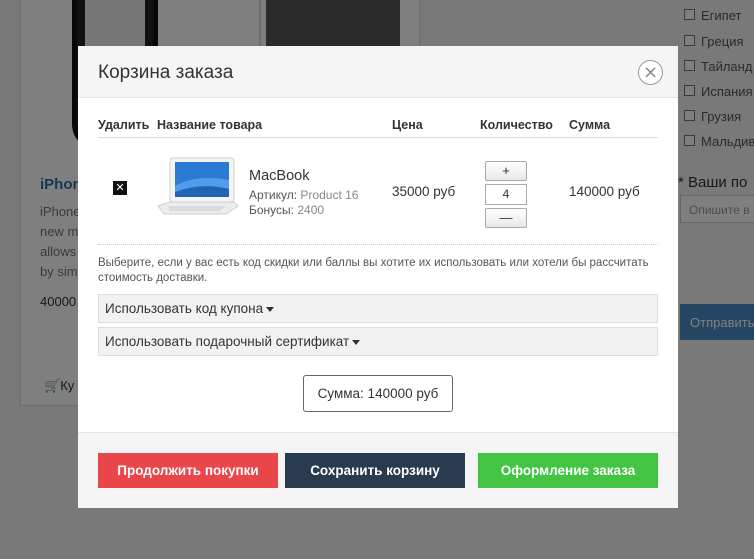 The width and height of the screenshot is (754, 559). Describe the element at coordinates (590, 125) in the screenshot. I see `column-sum: Сумма` at that location.